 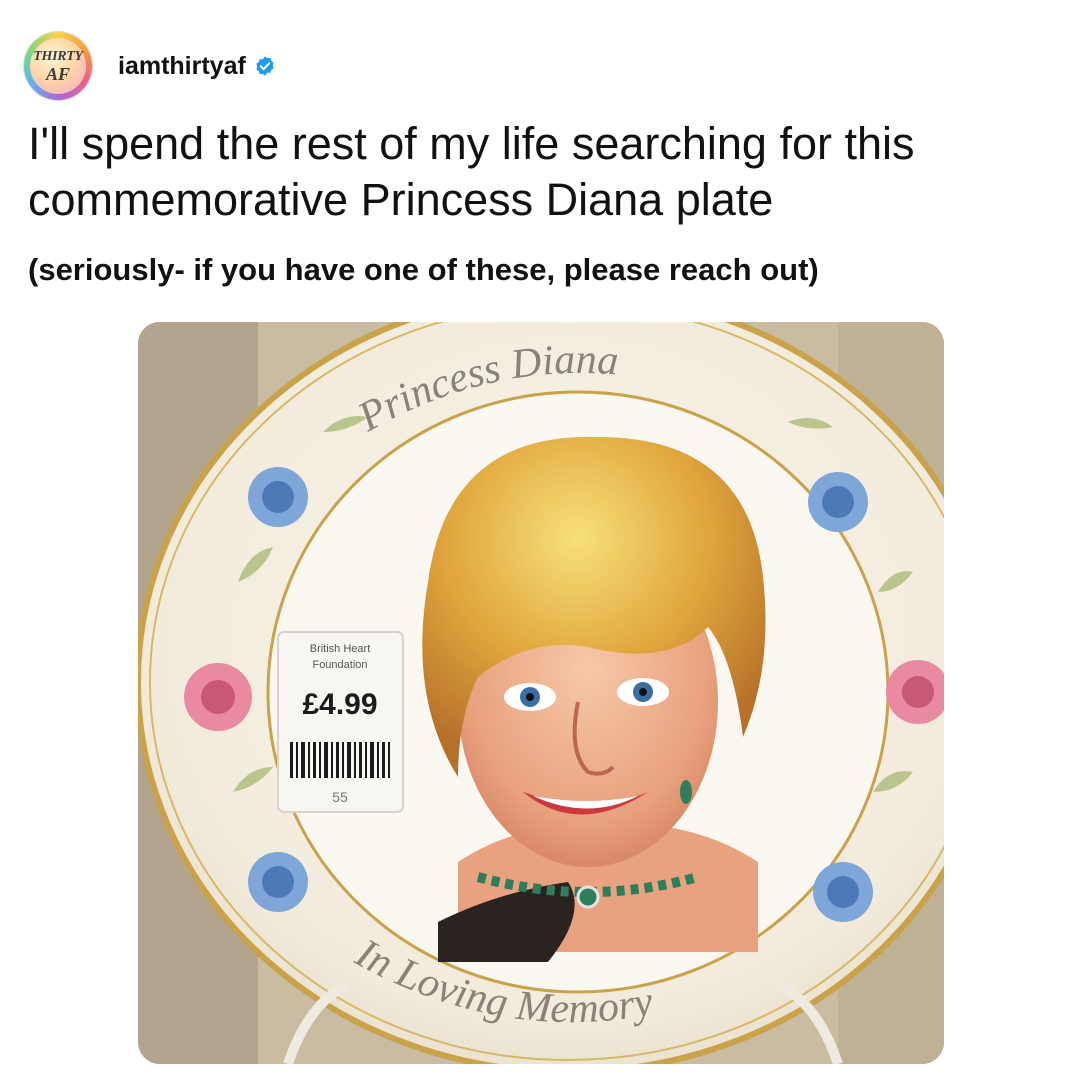 I want to click on avatar-logo: THIRTY AF, so click(x=58, y=66).